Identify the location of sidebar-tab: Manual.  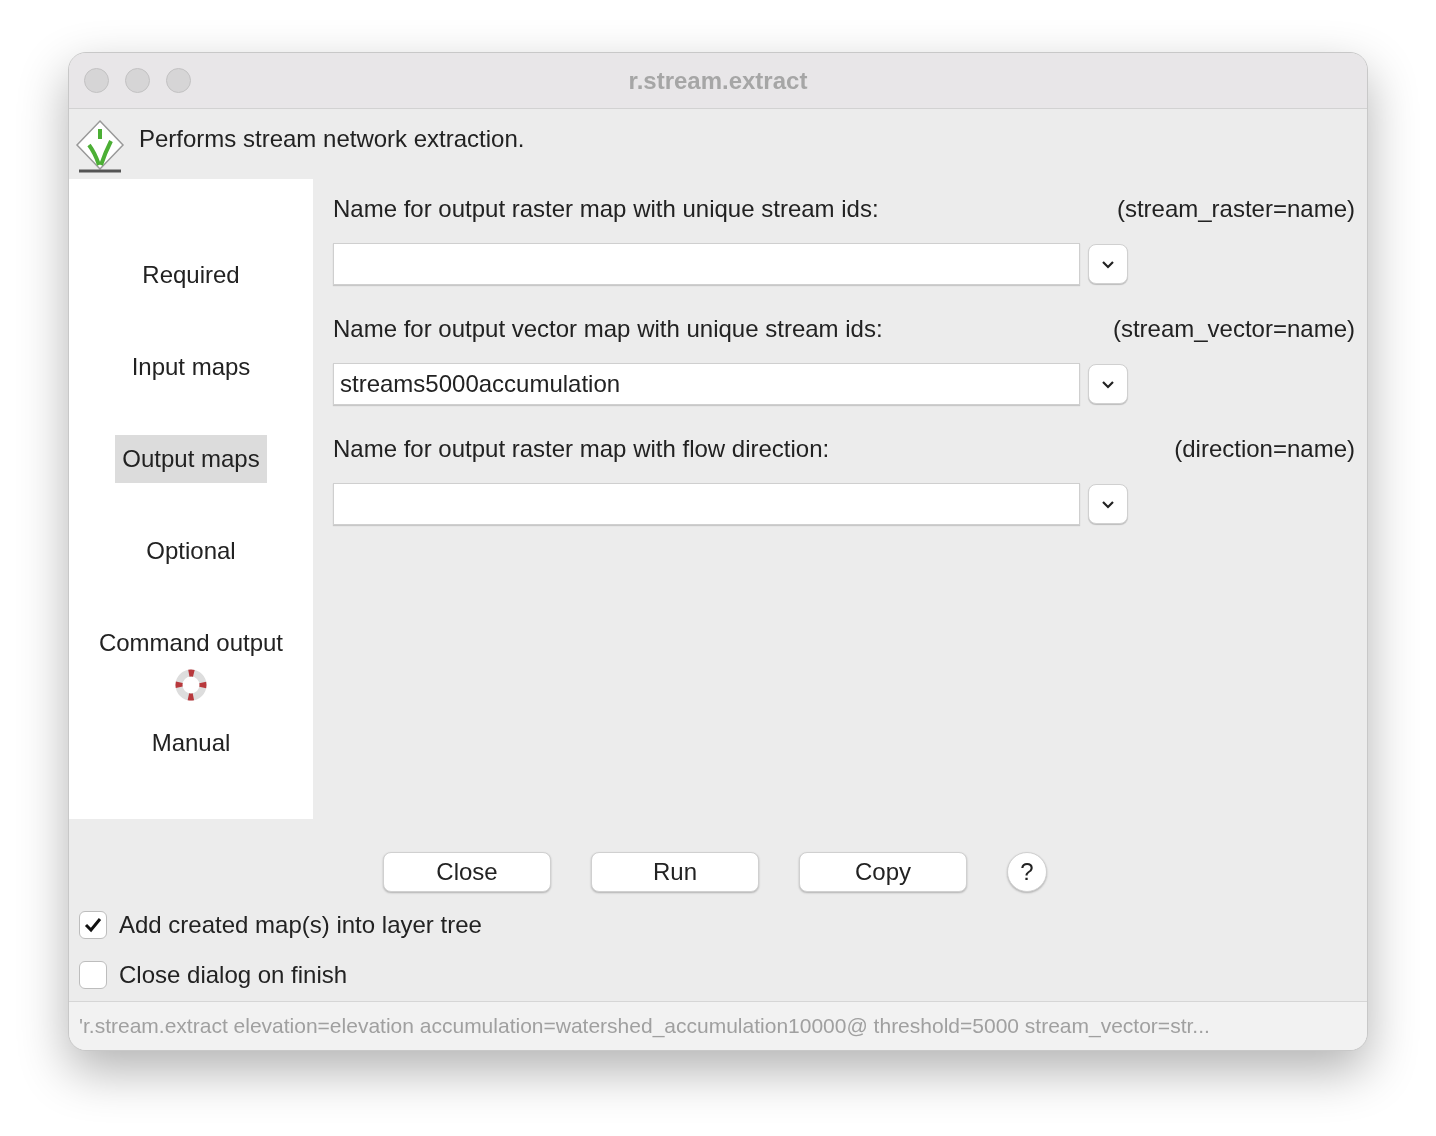
(191, 743).